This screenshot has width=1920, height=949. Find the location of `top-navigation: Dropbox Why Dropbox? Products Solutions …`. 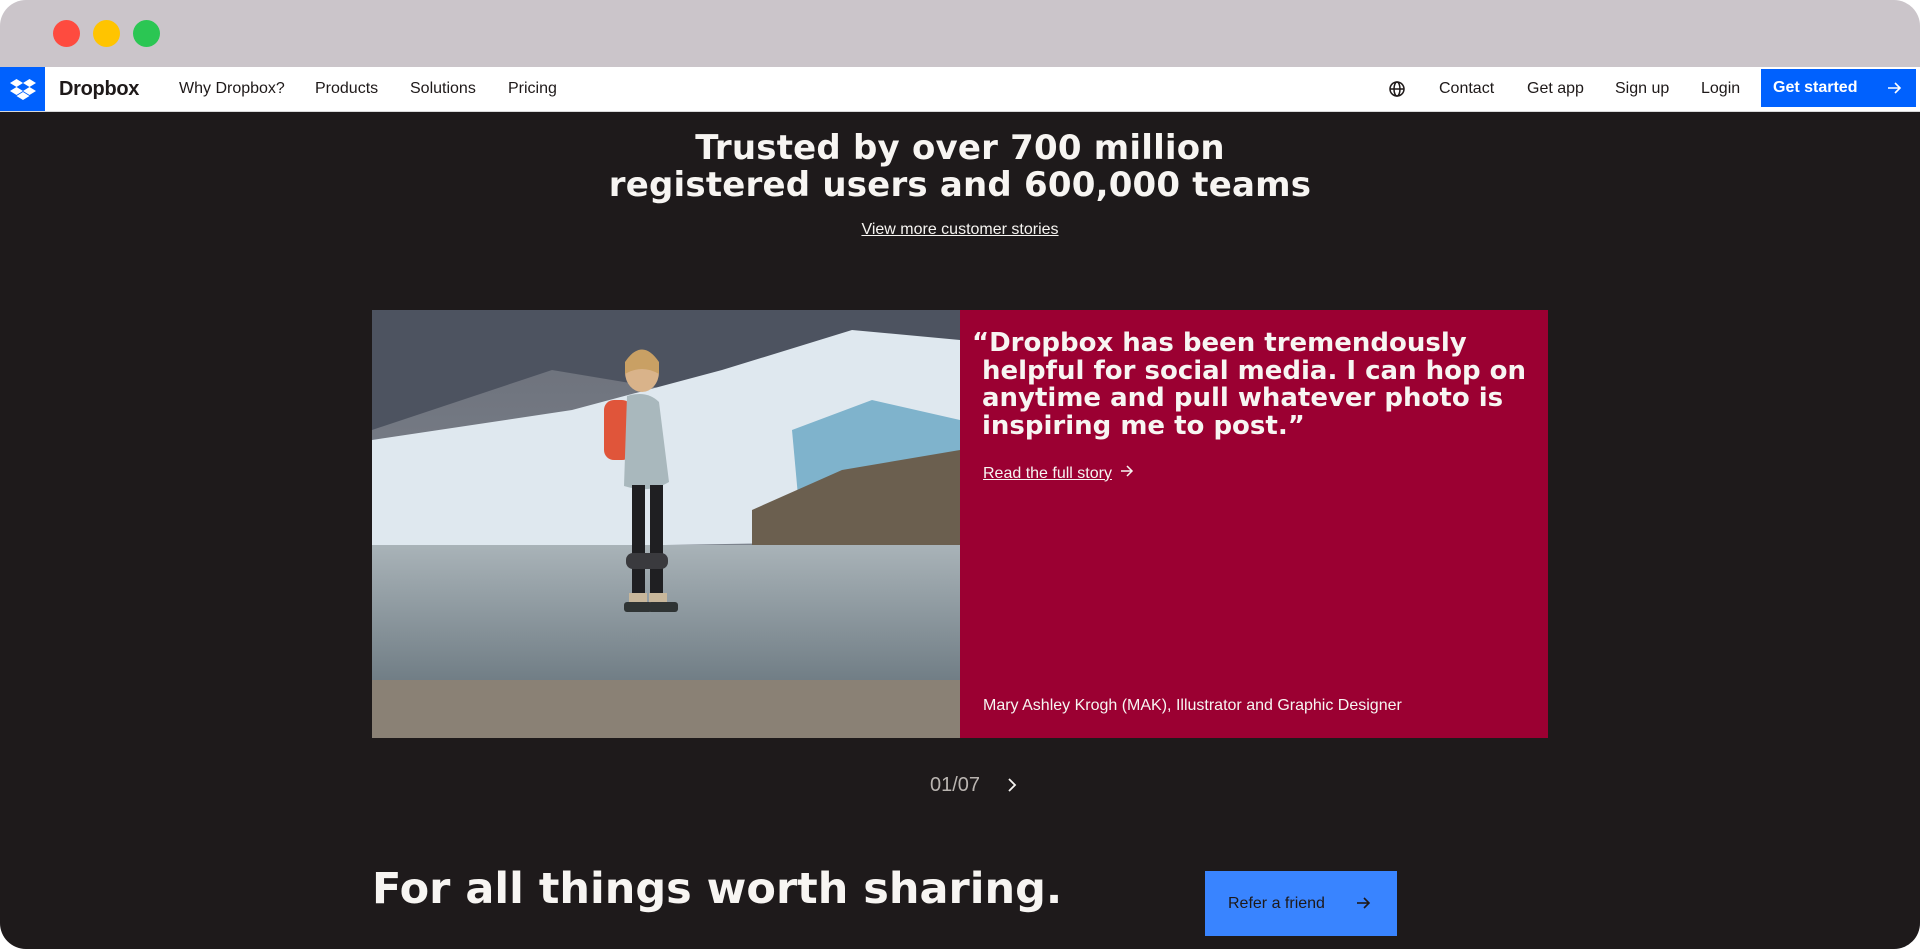

top-navigation: Dropbox Why Dropbox? Products Solutions … is located at coordinates (960, 89).